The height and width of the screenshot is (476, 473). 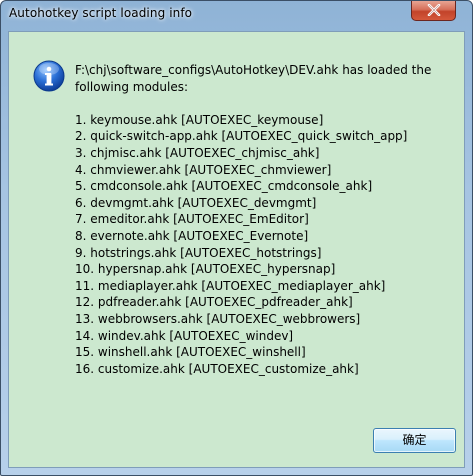 What do you see at coordinates (190, 352) in the screenshot?
I see `module-item: 15. winshell.ahk [AUTOEXEC_winshell]` at bounding box center [190, 352].